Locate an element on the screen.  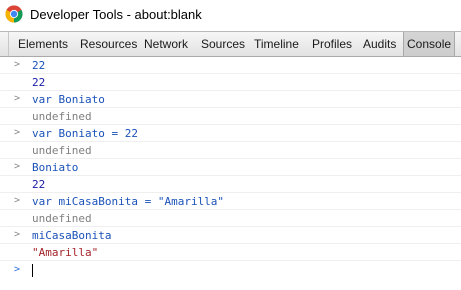
window-title: Developer Tools - about:blank is located at coordinates (116, 14).